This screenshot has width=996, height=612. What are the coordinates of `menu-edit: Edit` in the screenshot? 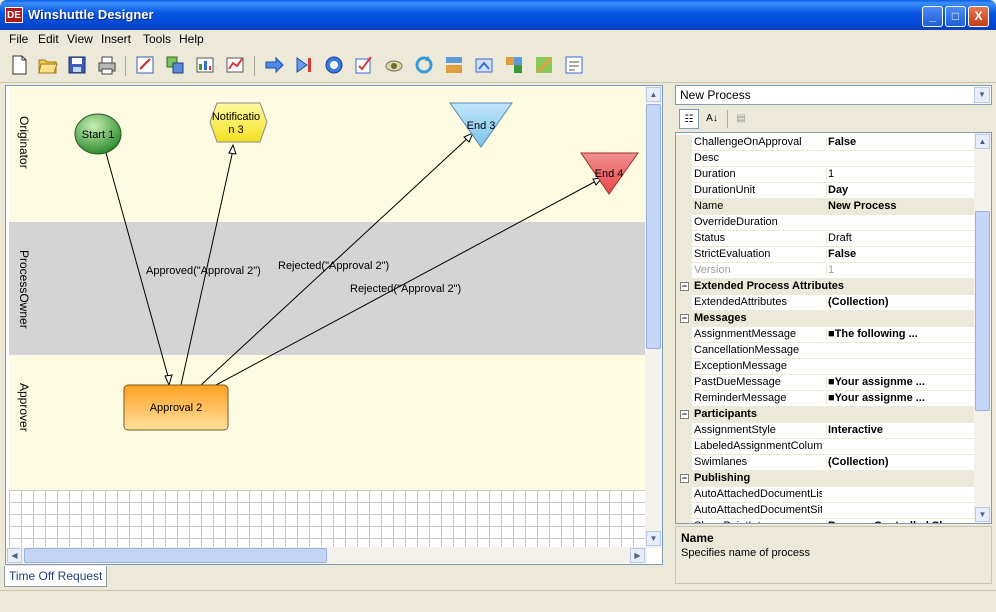 It's located at (48, 39).